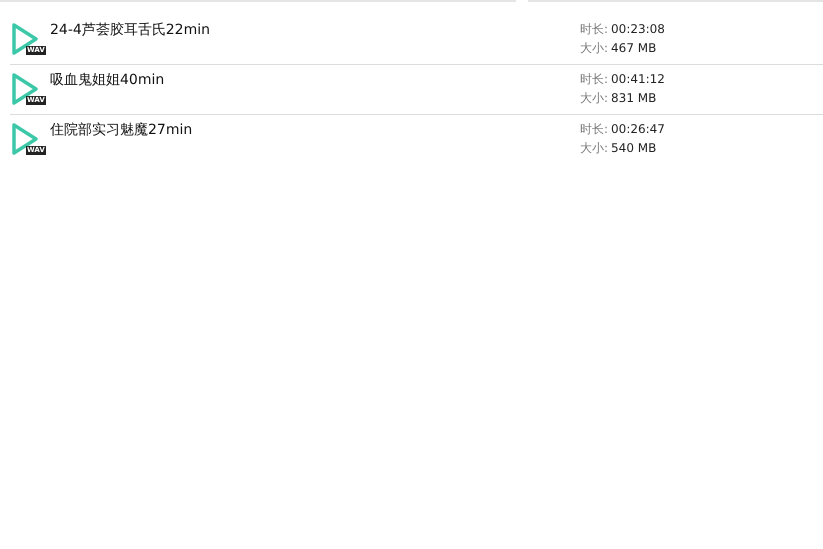  I want to click on file-title: 吸血鬼姐姐40min, so click(107, 80).